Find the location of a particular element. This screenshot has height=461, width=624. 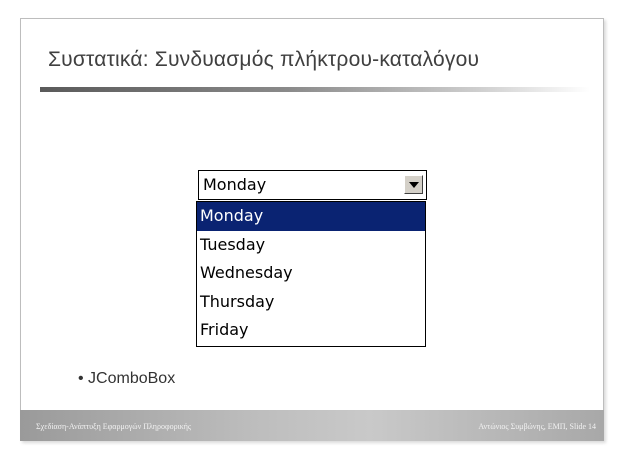

combo-box: Monday is located at coordinates (312, 185).